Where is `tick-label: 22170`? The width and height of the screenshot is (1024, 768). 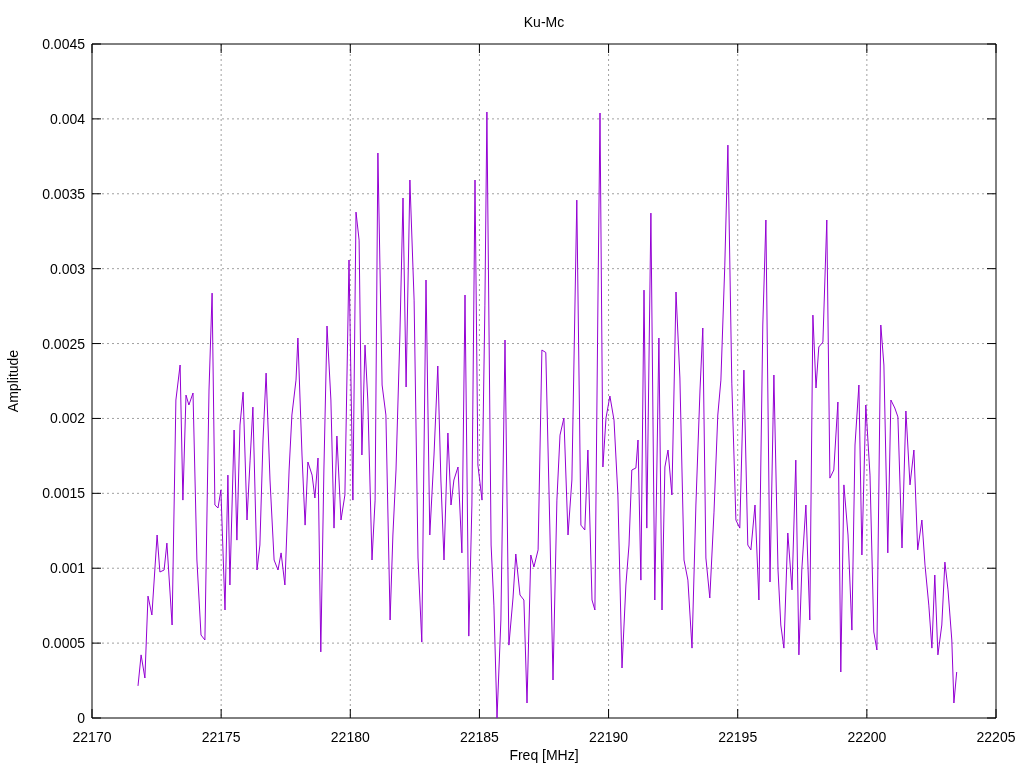 tick-label: 22170 is located at coordinates (92, 737).